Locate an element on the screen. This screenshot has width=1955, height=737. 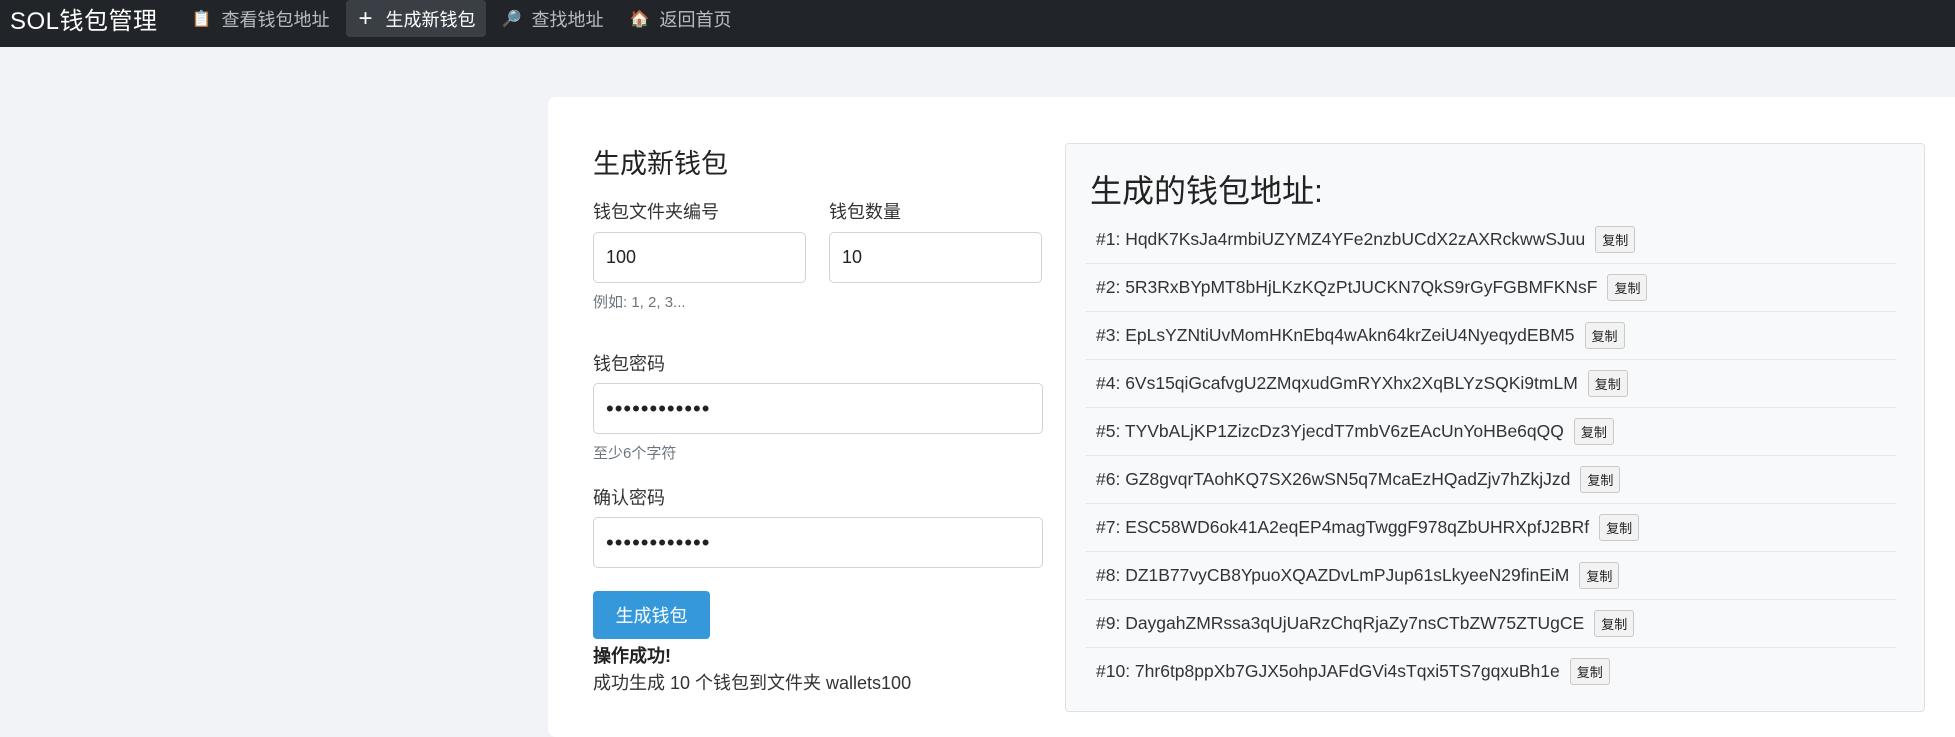
nav-item-search-address: 🔎 查找地址 is located at coordinates (553, 18).